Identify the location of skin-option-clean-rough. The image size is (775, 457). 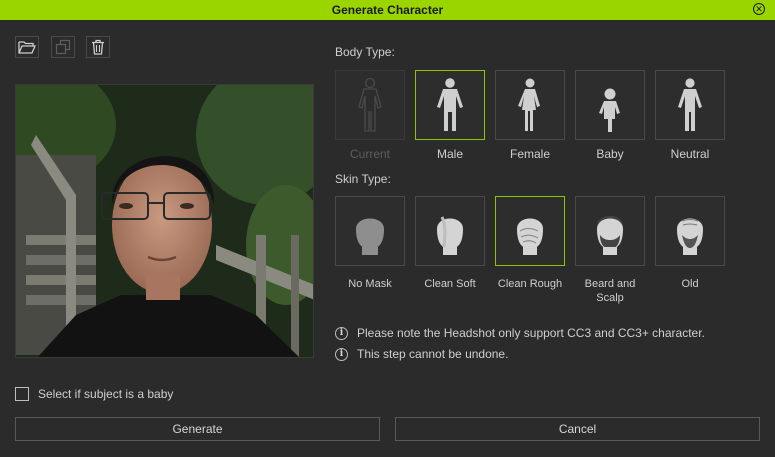
(530, 231).